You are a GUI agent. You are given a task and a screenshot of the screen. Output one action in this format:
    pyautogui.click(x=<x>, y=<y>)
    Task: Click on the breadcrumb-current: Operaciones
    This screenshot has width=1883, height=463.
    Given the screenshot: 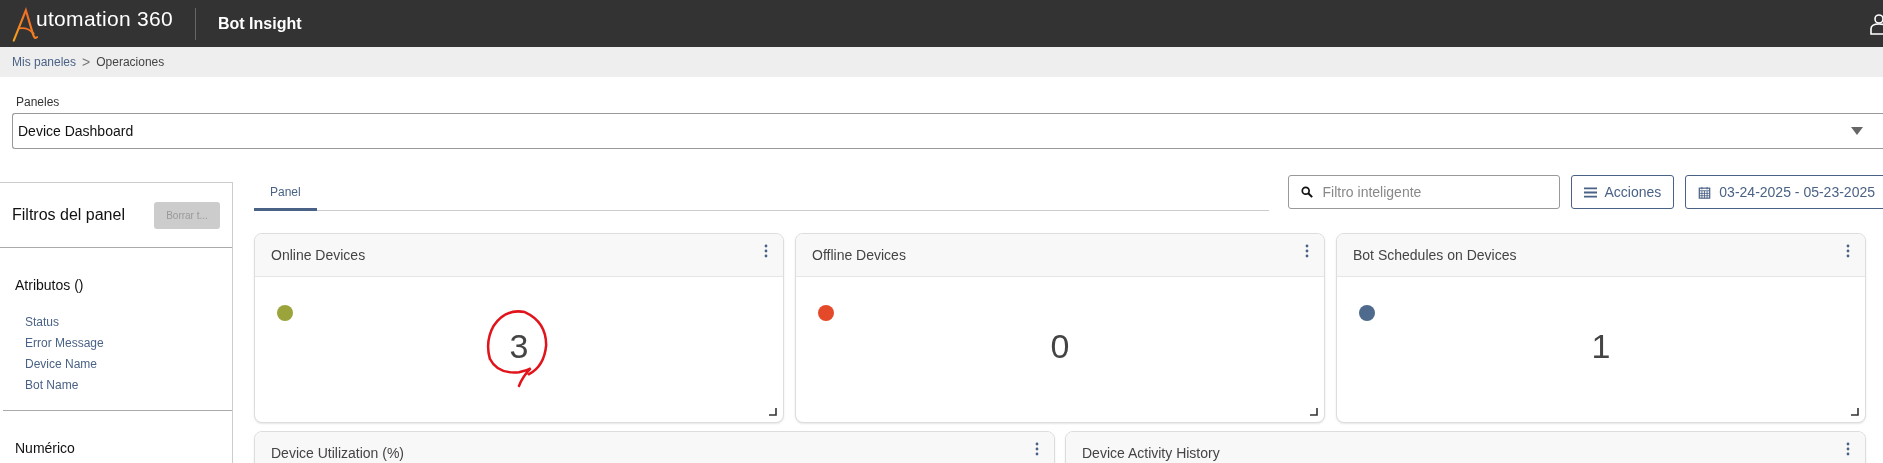 What is the action you would take?
    pyautogui.click(x=130, y=62)
    